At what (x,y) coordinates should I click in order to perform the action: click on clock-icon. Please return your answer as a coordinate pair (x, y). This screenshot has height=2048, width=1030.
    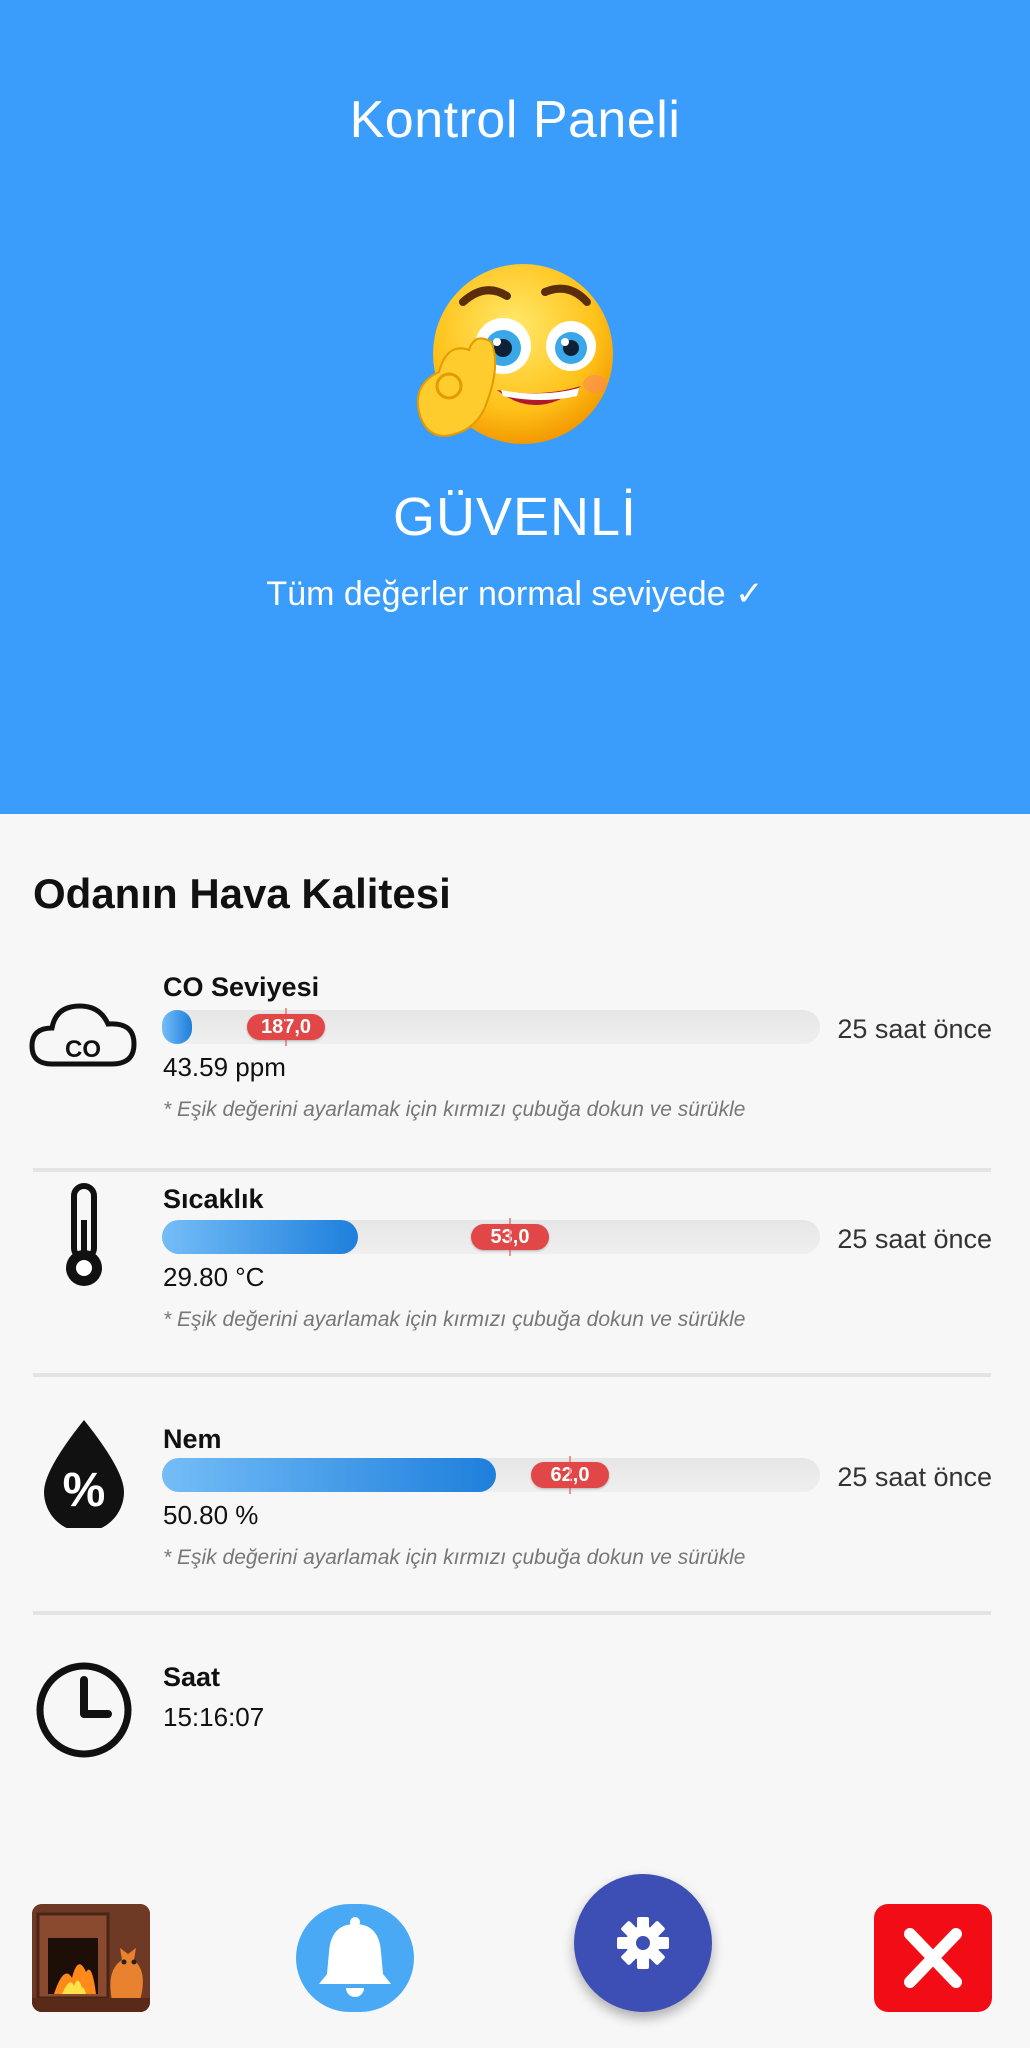
    Looking at the image, I should click on (84, 1710).